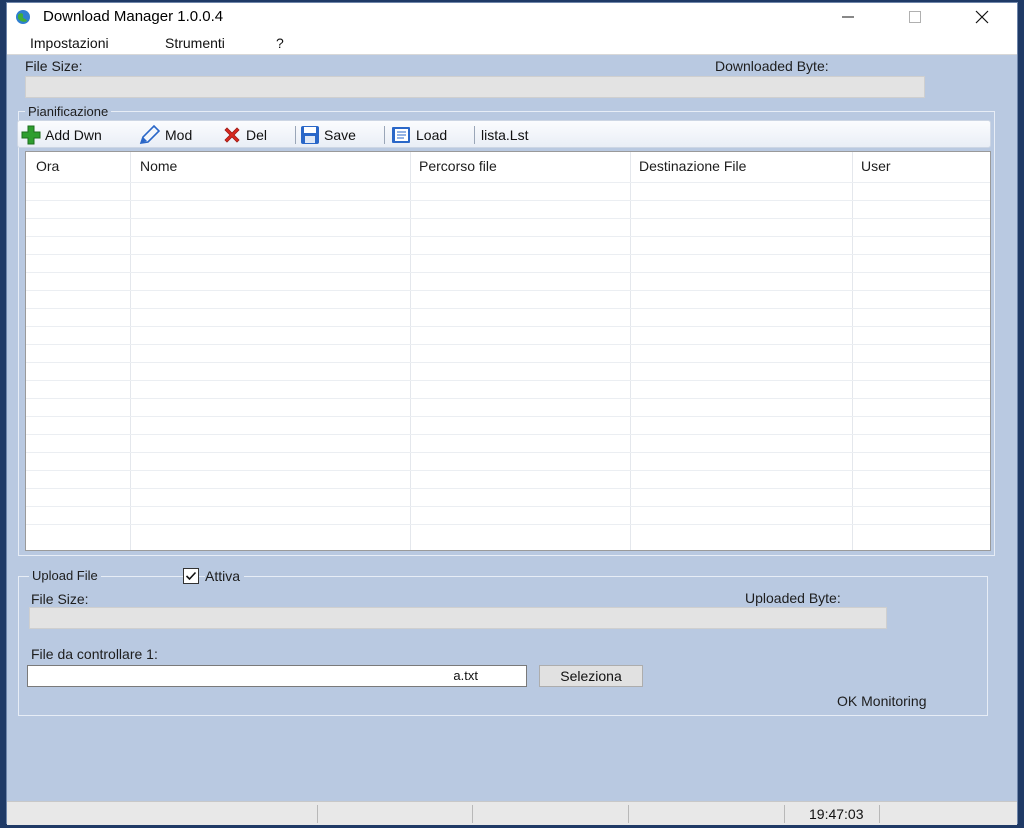  I want to click on minimize-icon, so click(848, 17).